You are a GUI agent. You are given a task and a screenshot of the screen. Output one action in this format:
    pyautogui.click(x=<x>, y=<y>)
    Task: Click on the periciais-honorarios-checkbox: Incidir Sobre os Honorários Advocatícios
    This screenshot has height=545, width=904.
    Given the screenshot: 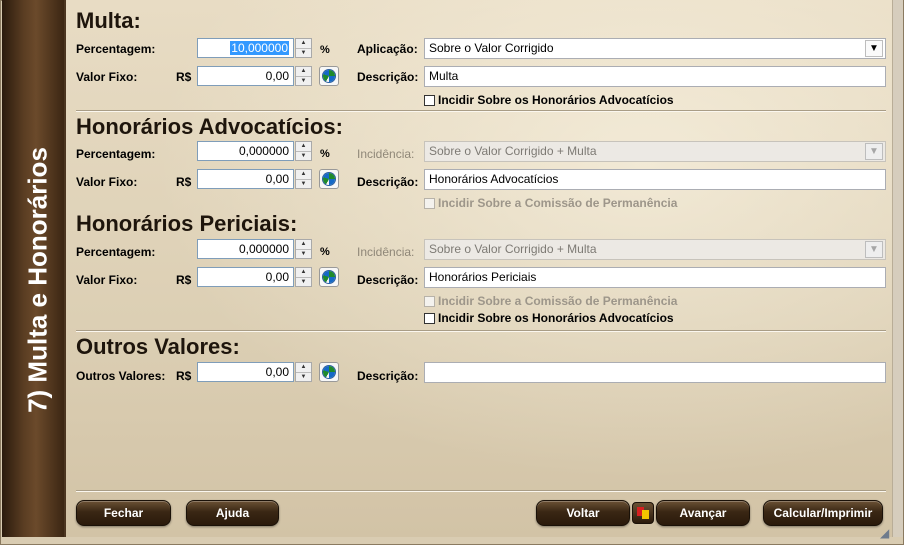 What is the action you would take?
    pyautogui.click(x=549, y=318)
    